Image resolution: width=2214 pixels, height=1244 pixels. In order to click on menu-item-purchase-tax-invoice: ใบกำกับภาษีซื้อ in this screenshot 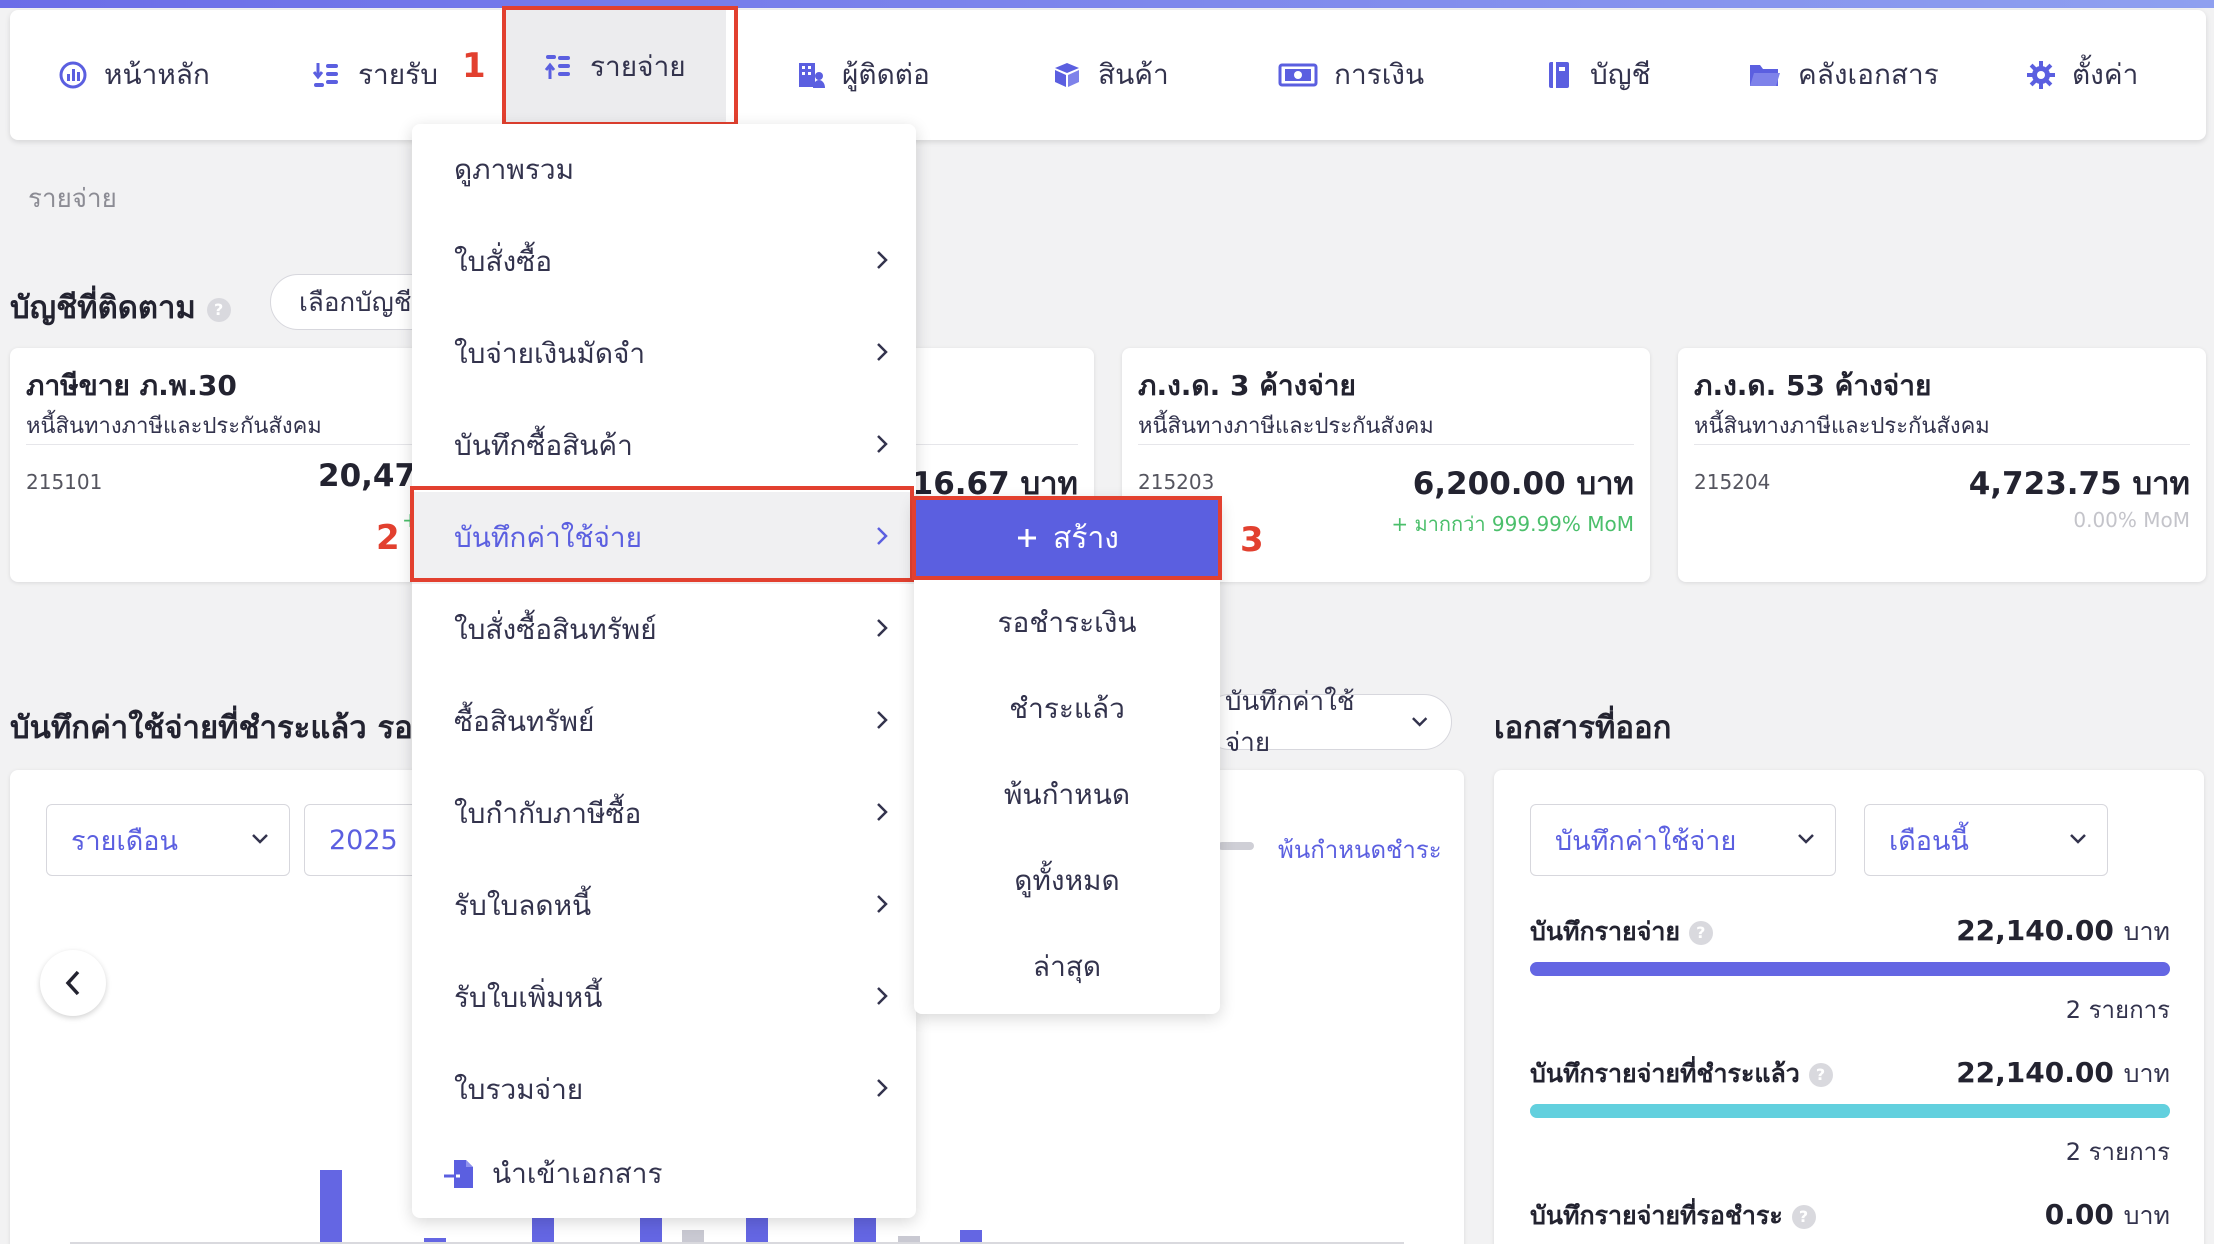, I will do `click(664, 814)`.